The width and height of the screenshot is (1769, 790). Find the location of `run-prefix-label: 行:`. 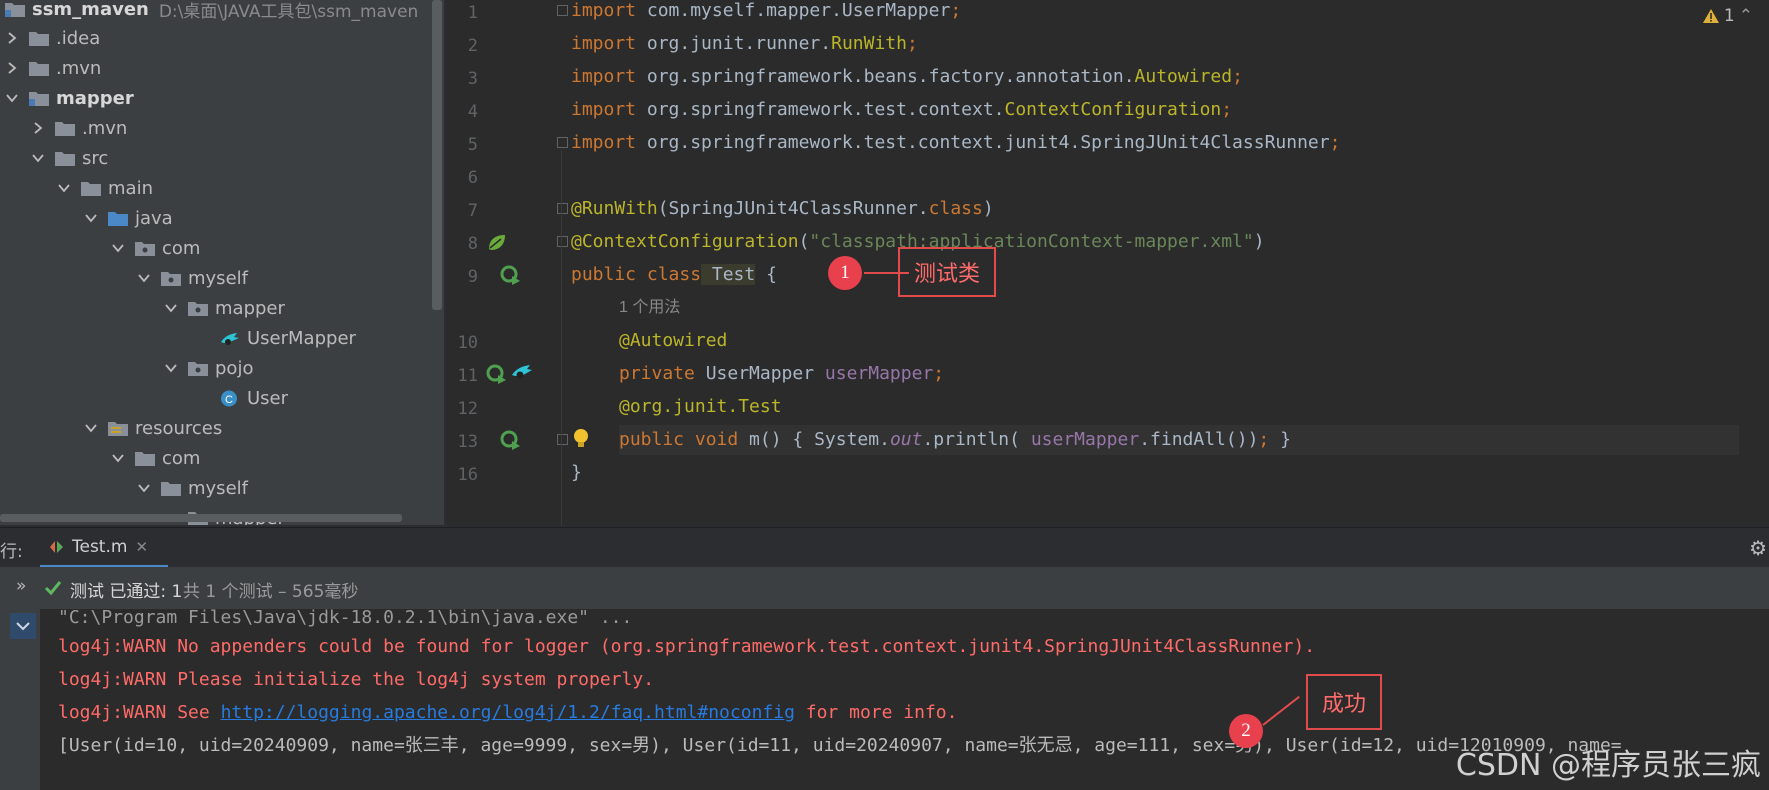

run-prefix-label: 行: is located at coordinates (11, 552).